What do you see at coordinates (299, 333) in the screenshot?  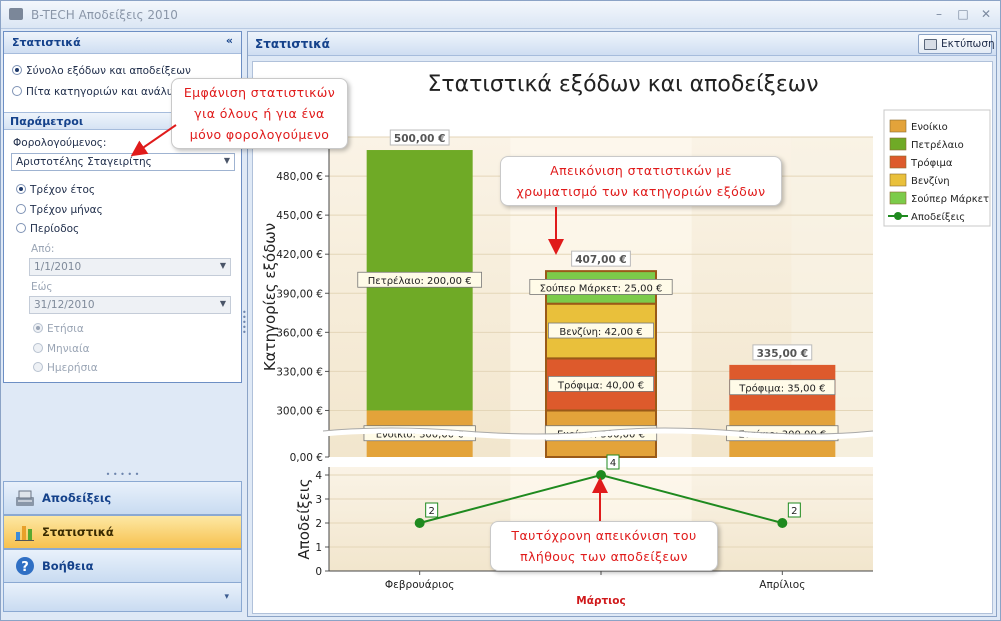 I see `y-tick-label: 360,00 €` at bounding box center [299, 333].